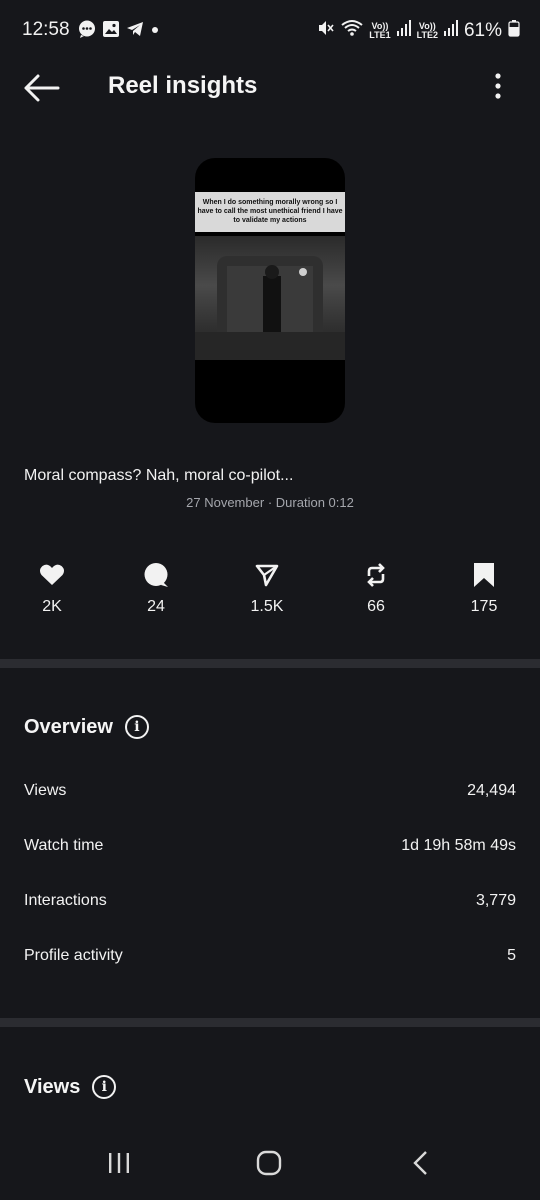 Image resolution: width=540 pixels, height=1200 pixels. What do you see at coordinates (183, 85) in the screenshot?
I see `page-title: Reel insights` at bounding box center [183, 85].